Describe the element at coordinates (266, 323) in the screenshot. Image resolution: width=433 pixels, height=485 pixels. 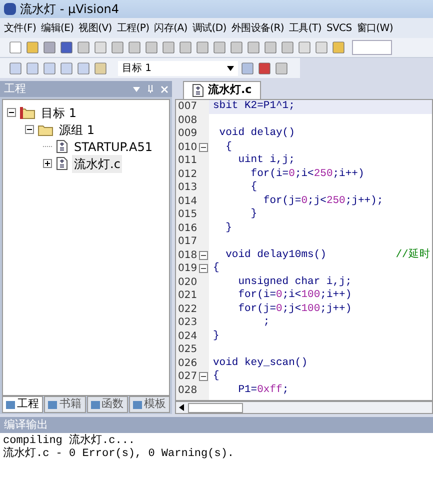
I see `code-line: ;` at that location.